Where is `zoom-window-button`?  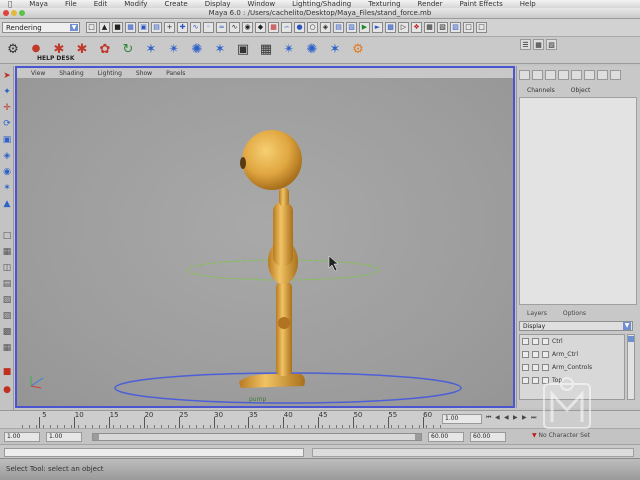 zoom-window-button is located at coordinates (22, 13).